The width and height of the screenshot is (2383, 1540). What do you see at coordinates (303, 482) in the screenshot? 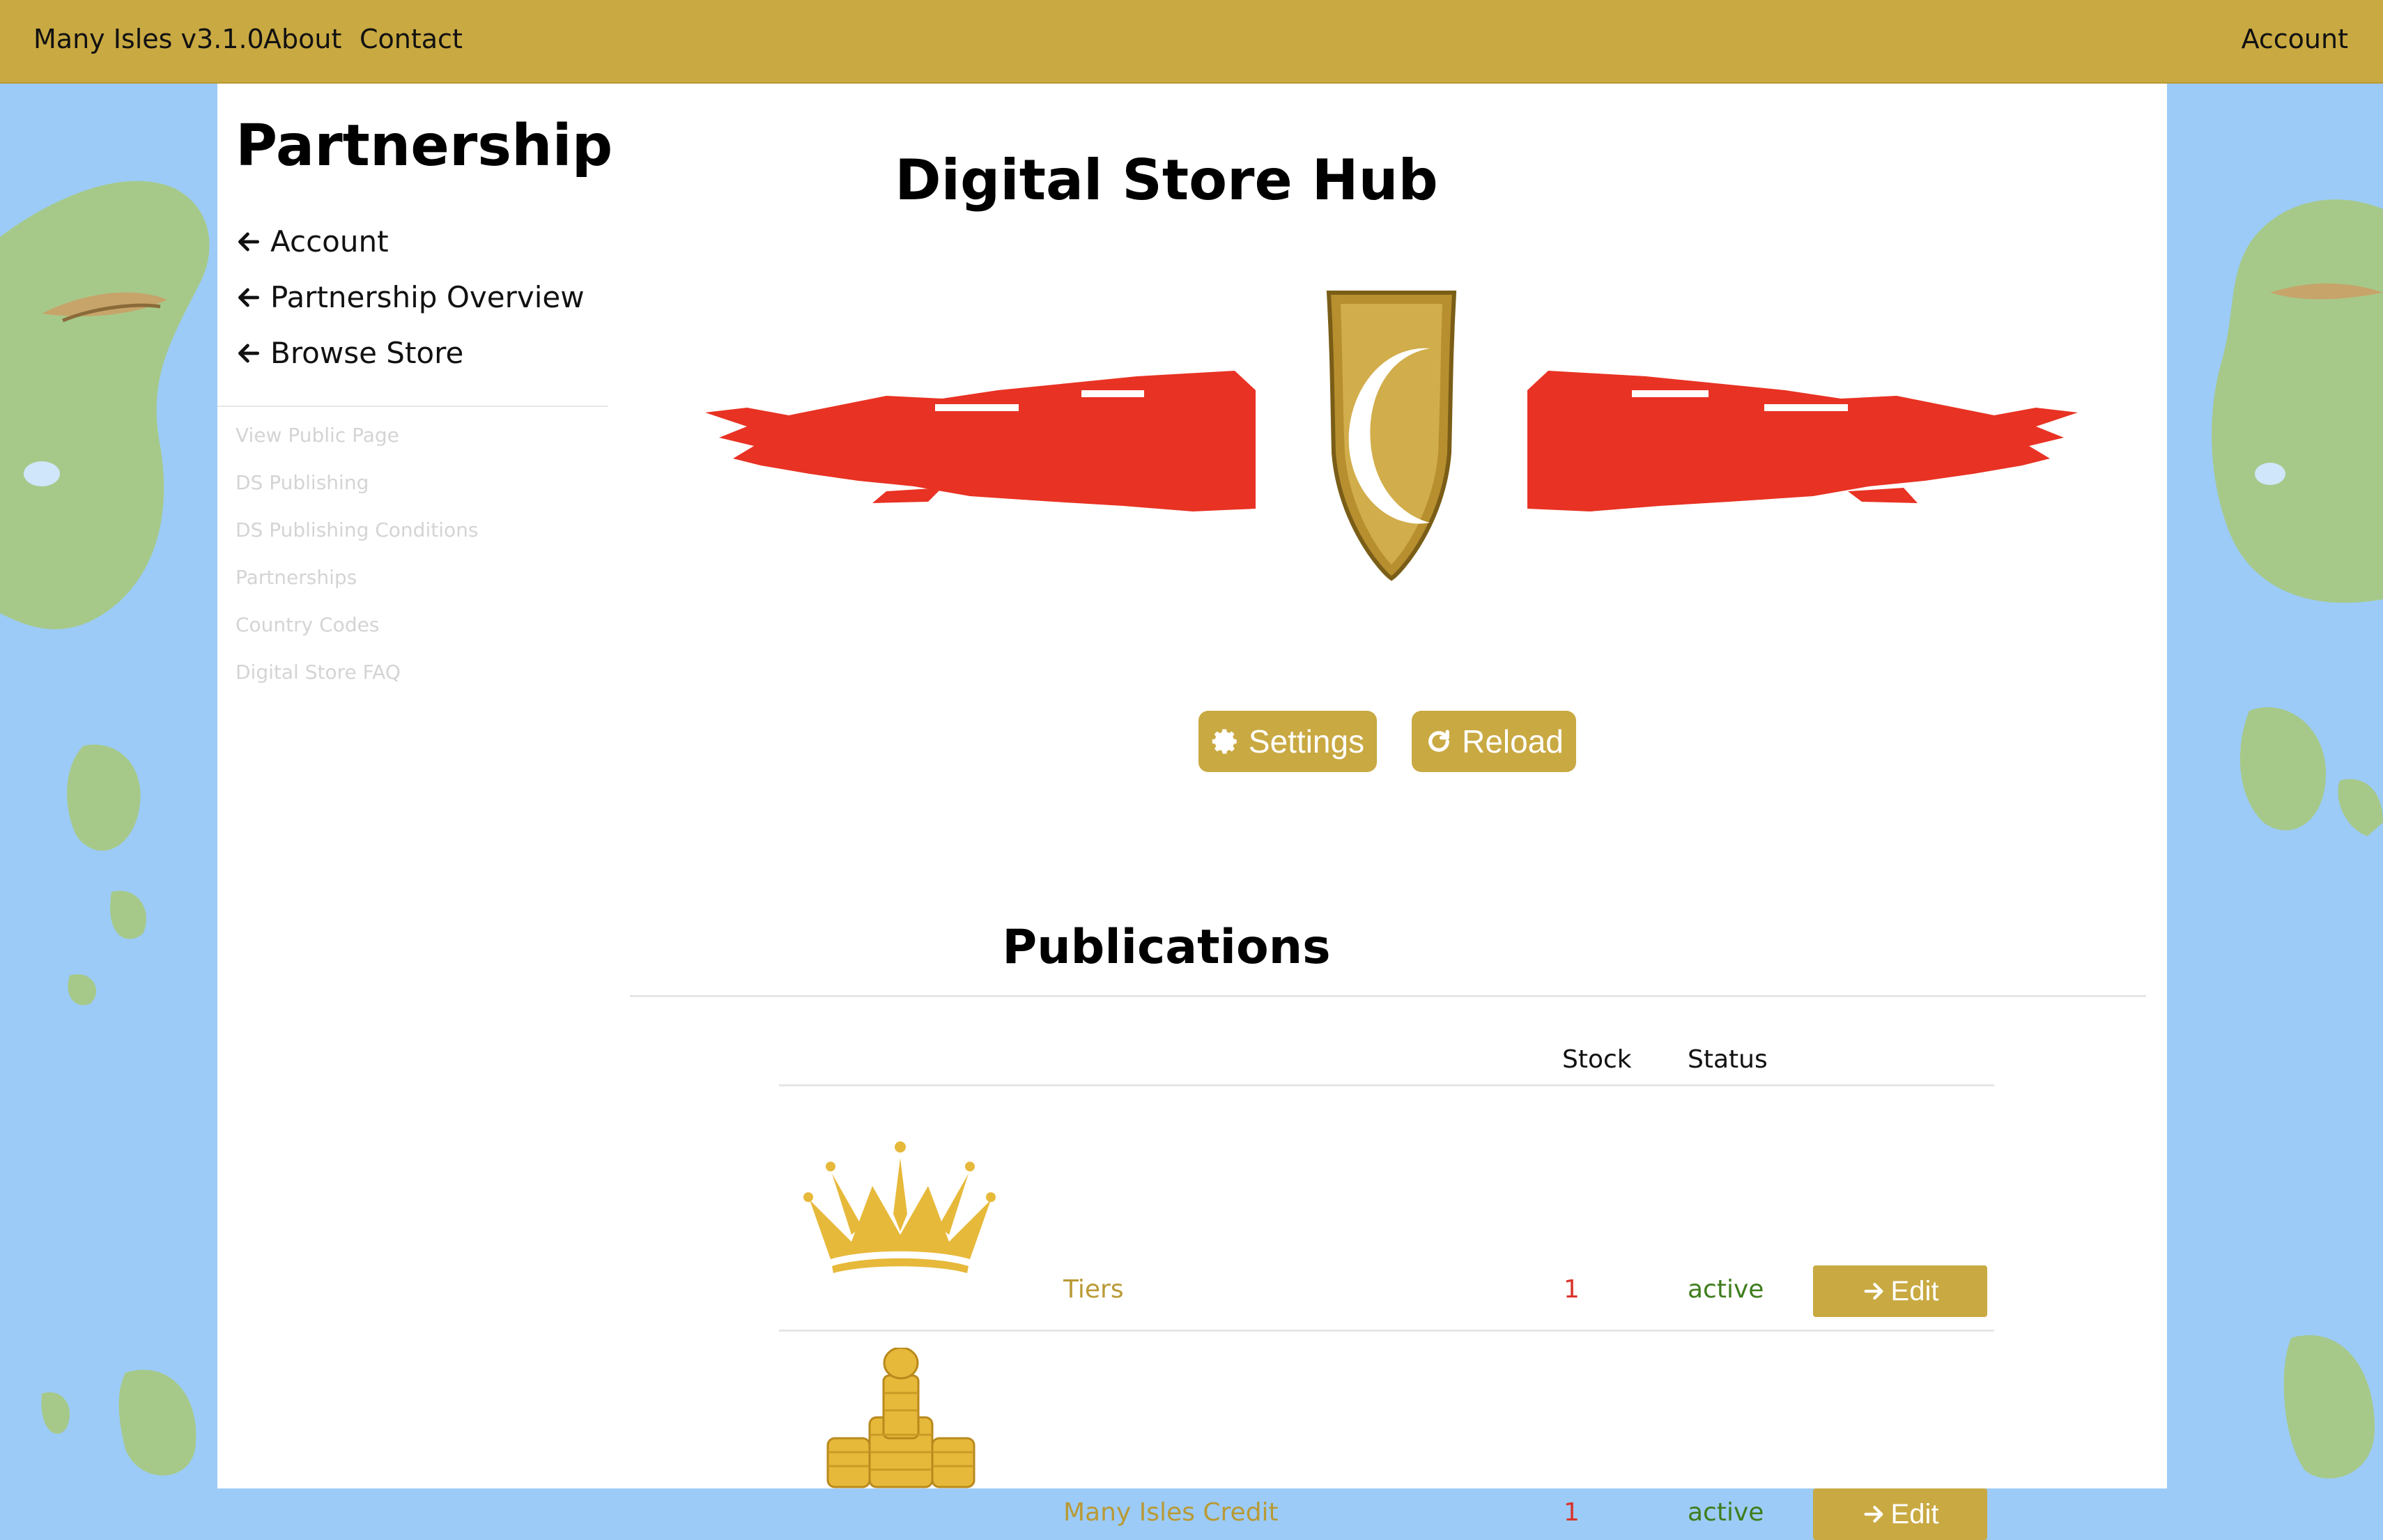
I see `sidebar-link-ds-publishing: DS Publishing` at bounding box center [303, 482].